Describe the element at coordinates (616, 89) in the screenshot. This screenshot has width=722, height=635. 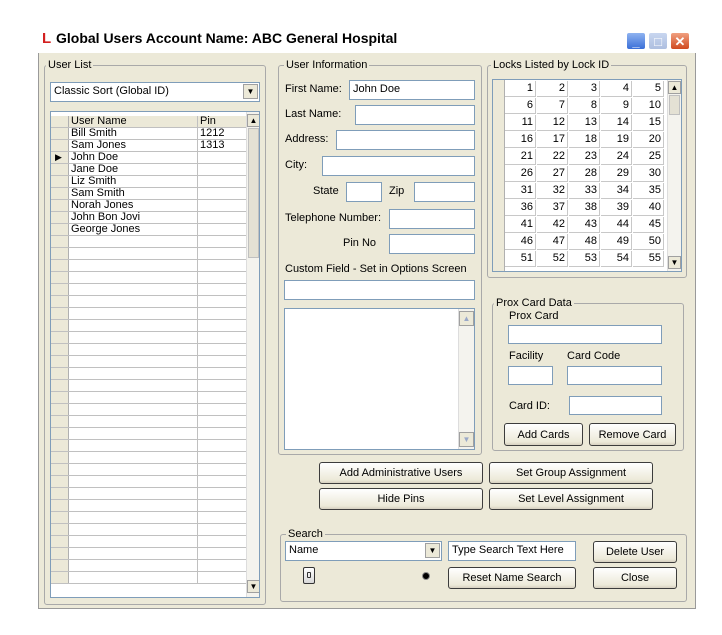
I see `lock-cell: 4` at that location.